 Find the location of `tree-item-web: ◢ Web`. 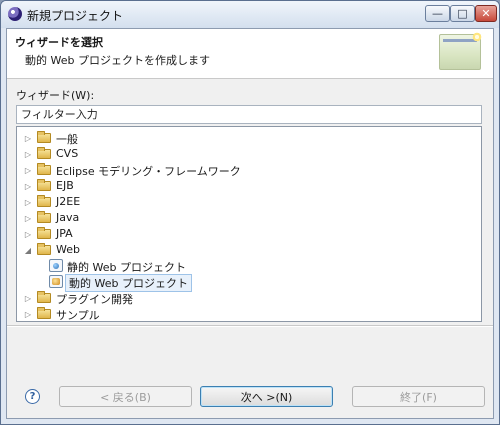

tree-item-web: ◢ Web is located at coordinates (249, 250).